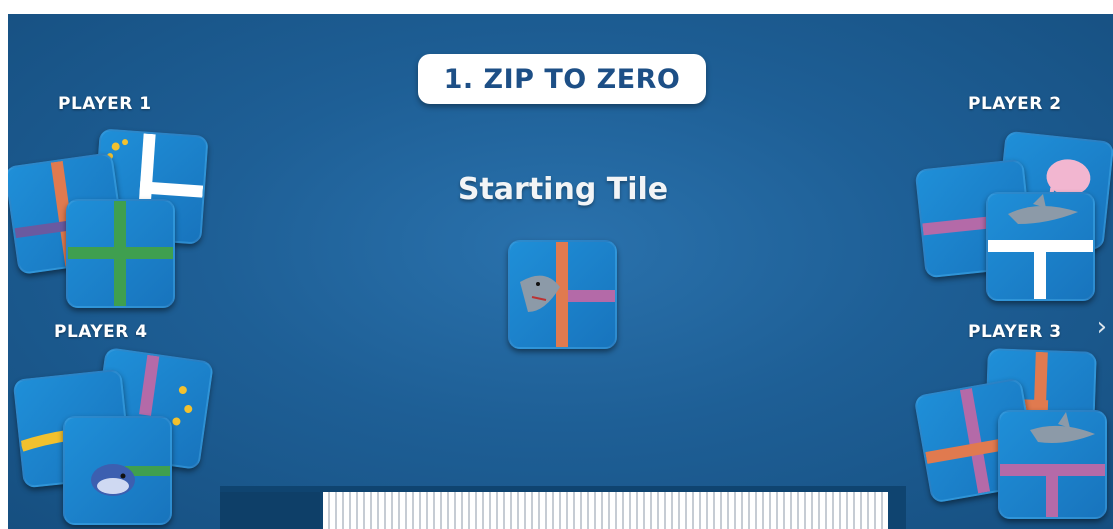 The image size is (1113, 529). What do you see at coordinates (562, 79) in the screenshot?
I see `round-title: 1. ZIP TO ZERO` at bounding box center [562, 79].